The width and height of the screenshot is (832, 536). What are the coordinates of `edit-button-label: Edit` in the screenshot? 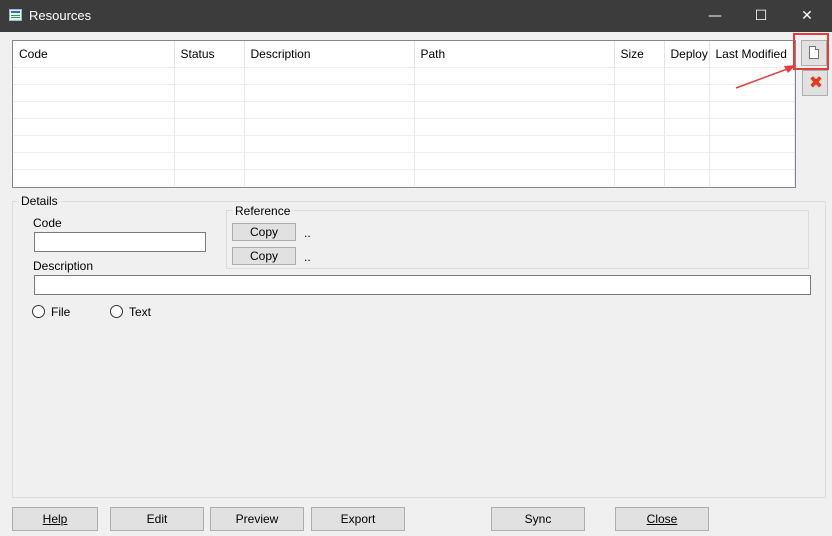 It's located at (157, 519).